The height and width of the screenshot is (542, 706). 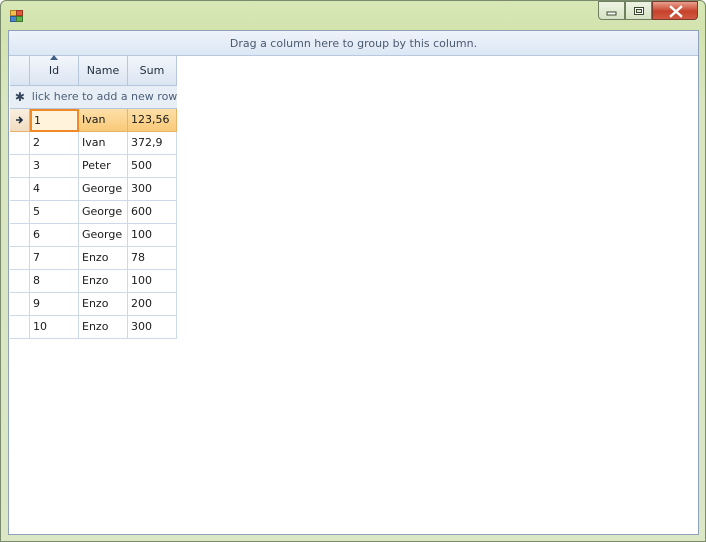 What do you see at coordinates (54, 166) in the screenshot?
I see `cell-id: 3` at bounding box center [54, 166].